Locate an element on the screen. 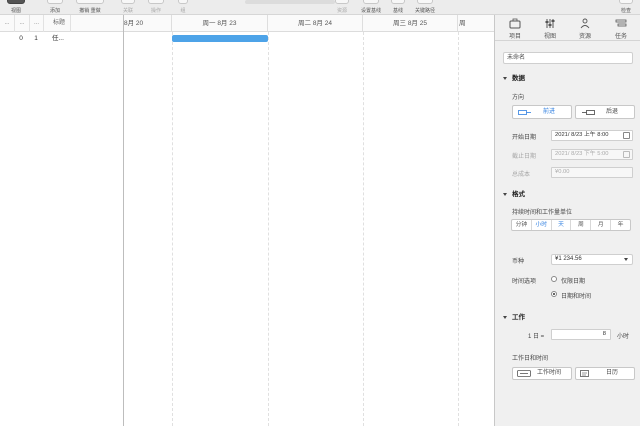  inspect-button: 检查 is located at coordinates (626, 7).